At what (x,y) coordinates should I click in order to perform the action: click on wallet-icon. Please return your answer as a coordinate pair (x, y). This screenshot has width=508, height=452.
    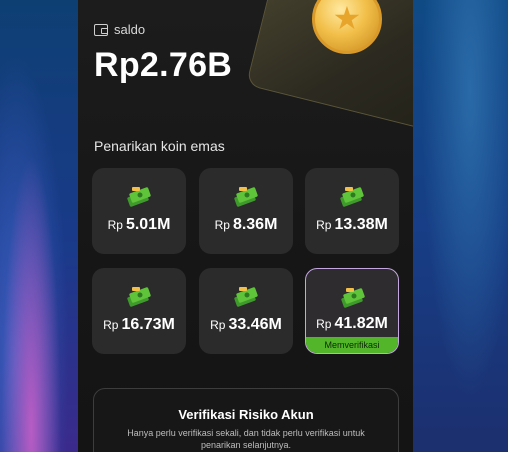
    Looking at the image, I should click on (101, 29).